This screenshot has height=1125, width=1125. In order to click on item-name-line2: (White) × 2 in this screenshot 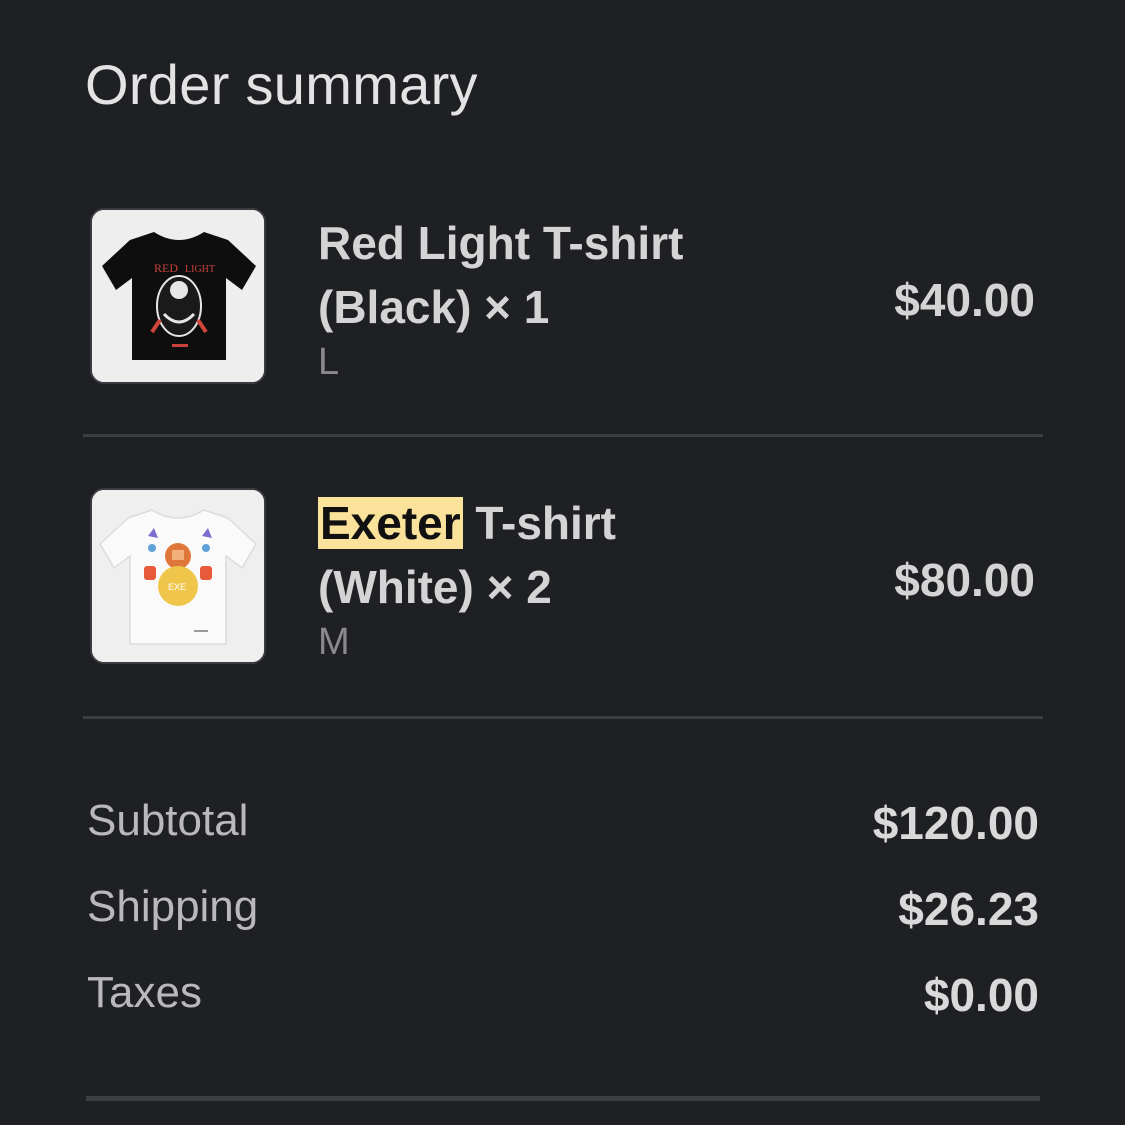, I will do `click(435, 587)`.